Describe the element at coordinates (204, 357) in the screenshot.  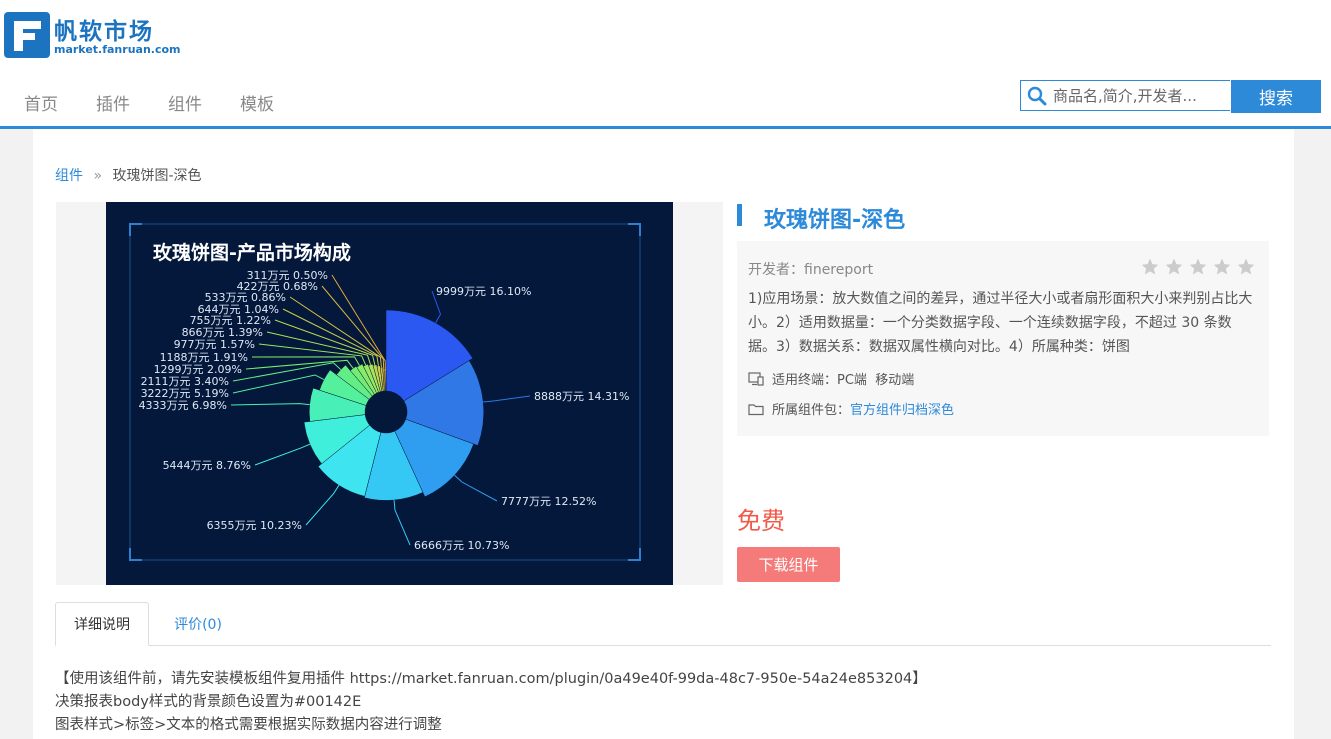
I see `data-label: 1188万元 1.91%` at that location.